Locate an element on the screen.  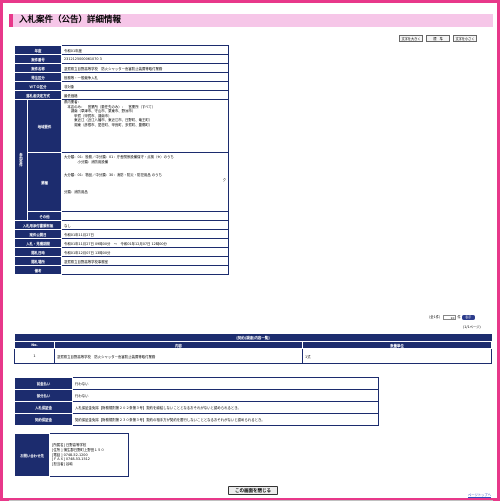
row-rakusatsu: 落札者決定方式 最低価格 is located at coordinates (121, 95).